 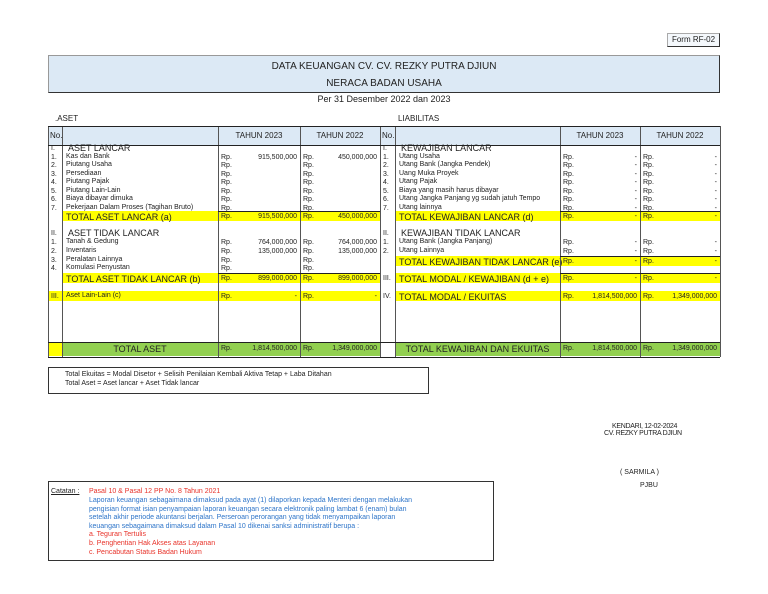 What do you see at coordinates (277, 251) in the screenshot?
I see `value-2023: 135,000,000` at bounding box center [277, 251].